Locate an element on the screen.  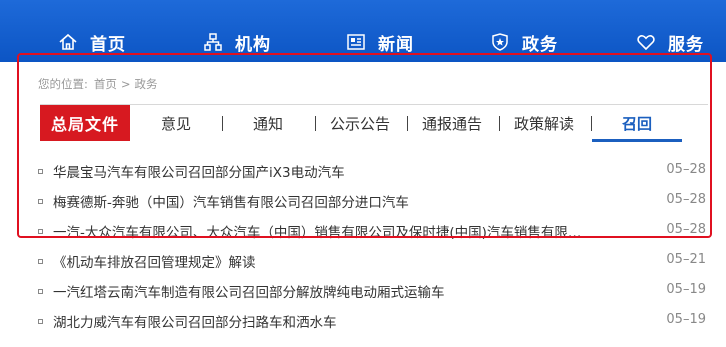
list-item-date: 05–21 is located at coordinates (686, 259).